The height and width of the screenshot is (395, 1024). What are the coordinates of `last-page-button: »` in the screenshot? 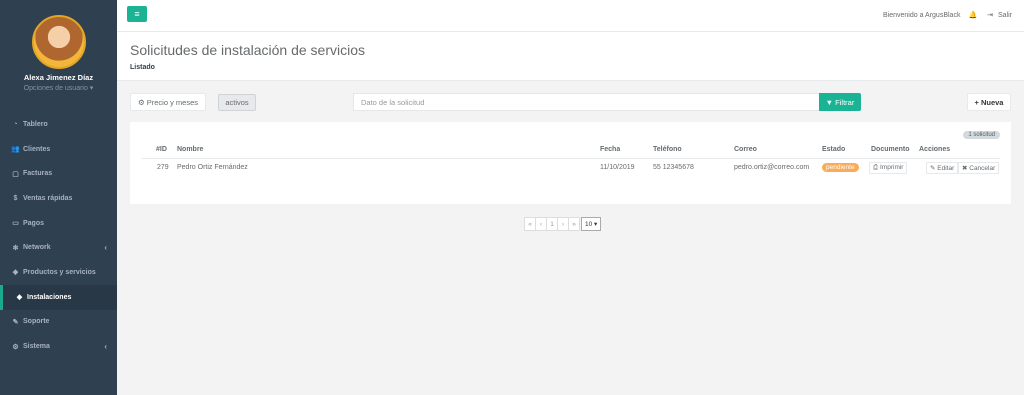 It's located at (574, 224).